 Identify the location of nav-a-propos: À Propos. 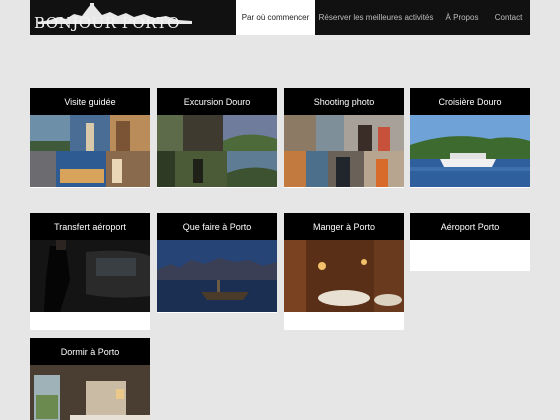
(462, 17).